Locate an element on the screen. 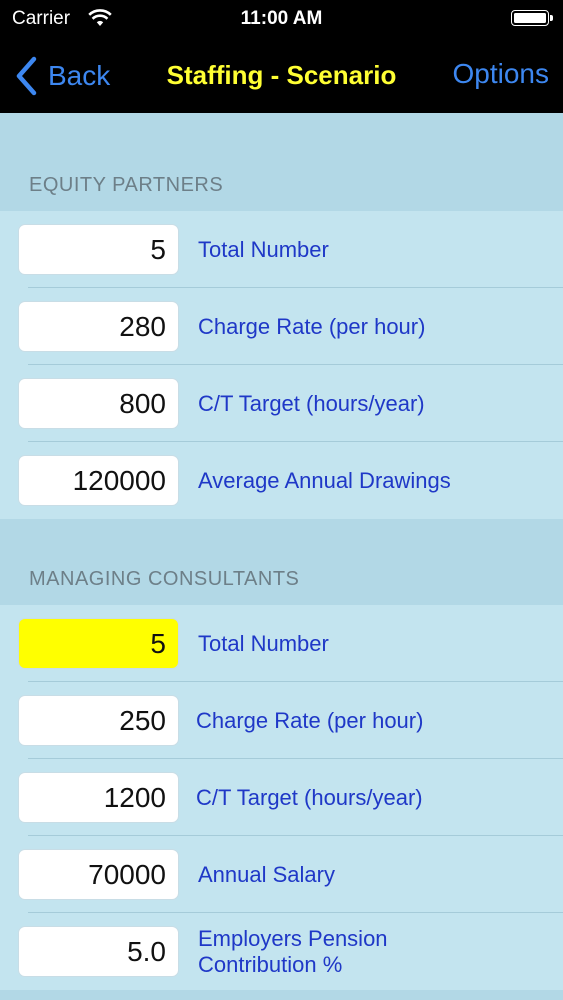  back-button: Back is located at coordinates (62, 76).